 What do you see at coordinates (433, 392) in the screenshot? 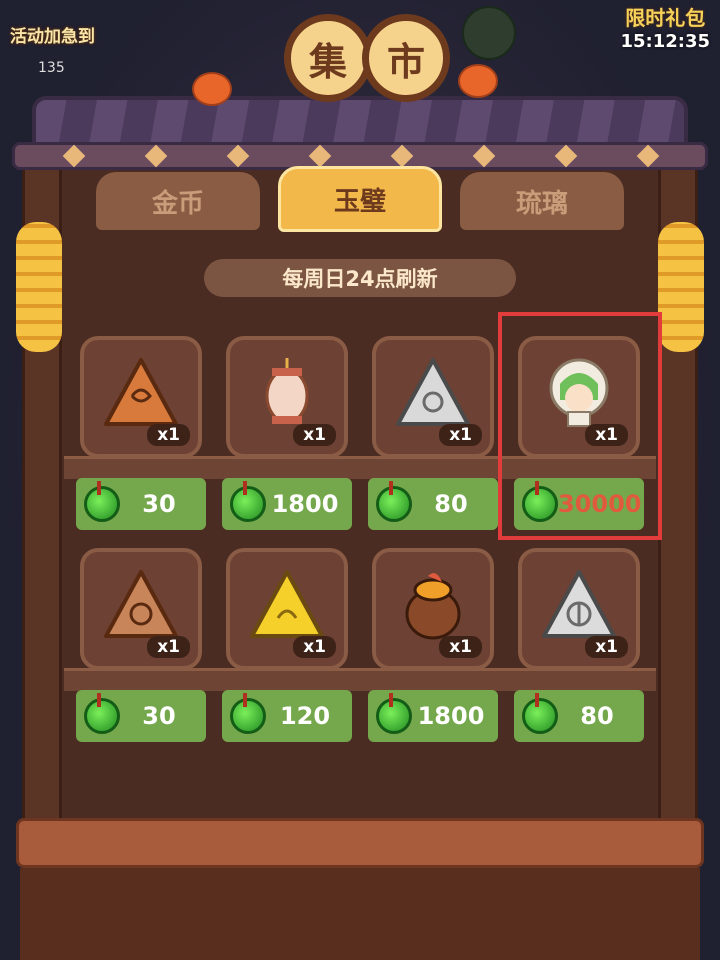
I see `silver-triangle-token-icon` at bounding box center [433, 392].